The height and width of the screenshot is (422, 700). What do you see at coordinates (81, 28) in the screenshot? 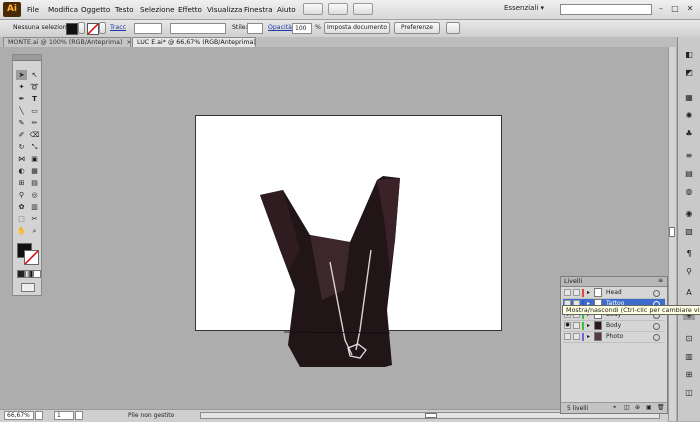
I see `fill-dropdown` at bounding box center [81, 28].